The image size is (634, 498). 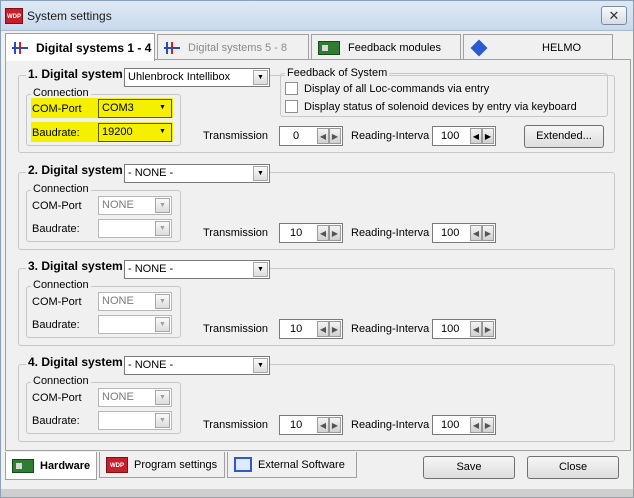 What do you see at coordinates (317, 493) in the screenshot?
I see `bottom-strip` at bounding box center [317, 493].